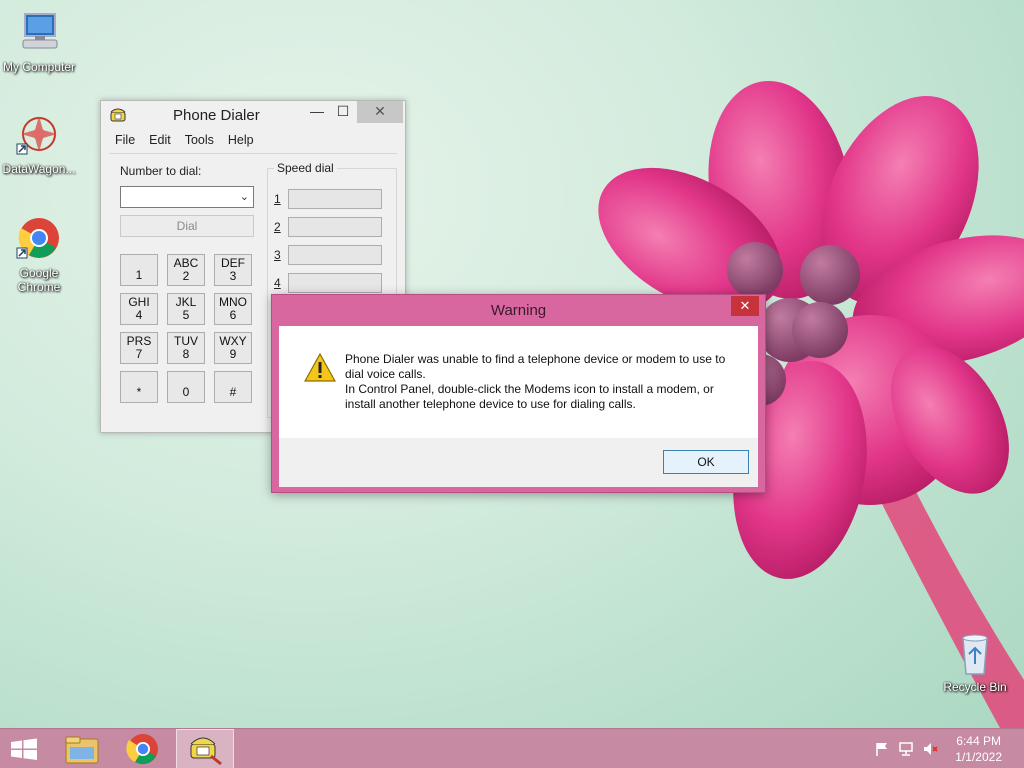  Describe the element at coordinates (975, 654) in the screenshot. I see `recycle-bin-icon` at that location.